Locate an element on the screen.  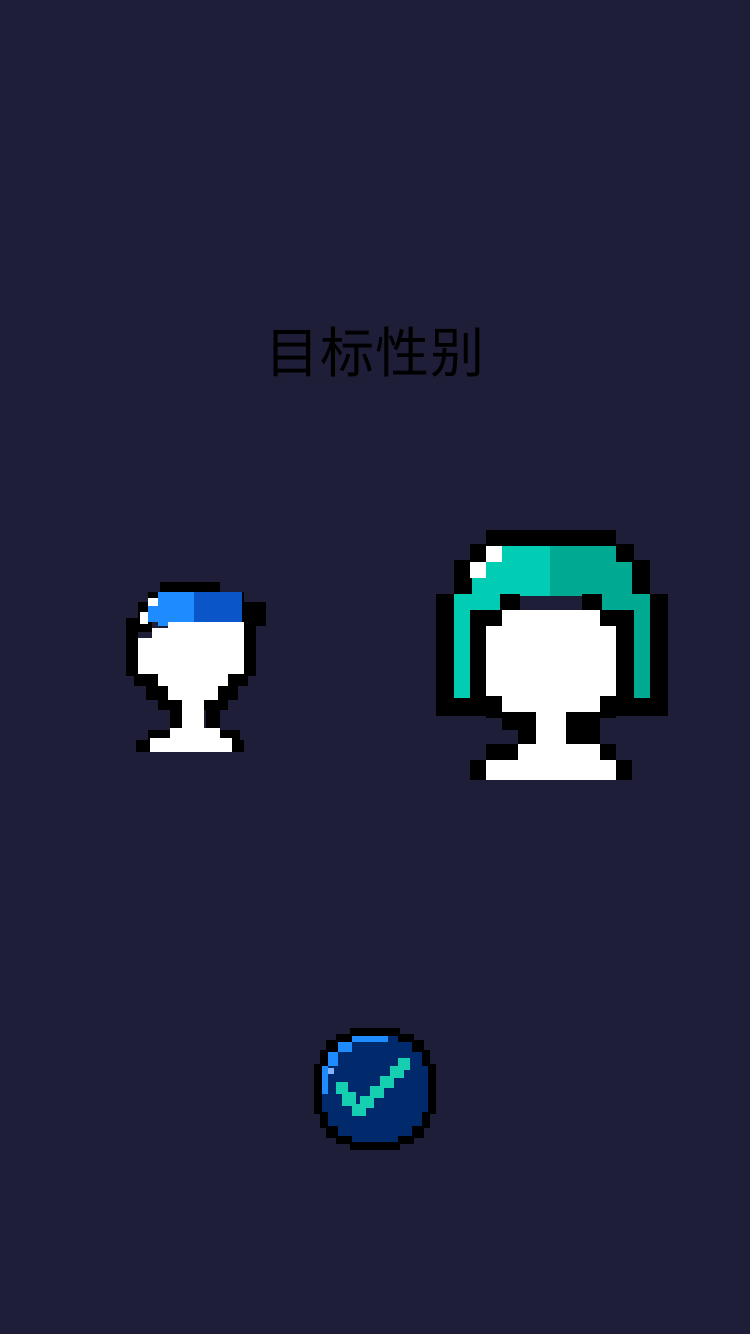
female-avatar-icon is located at coordinates (552, 655).